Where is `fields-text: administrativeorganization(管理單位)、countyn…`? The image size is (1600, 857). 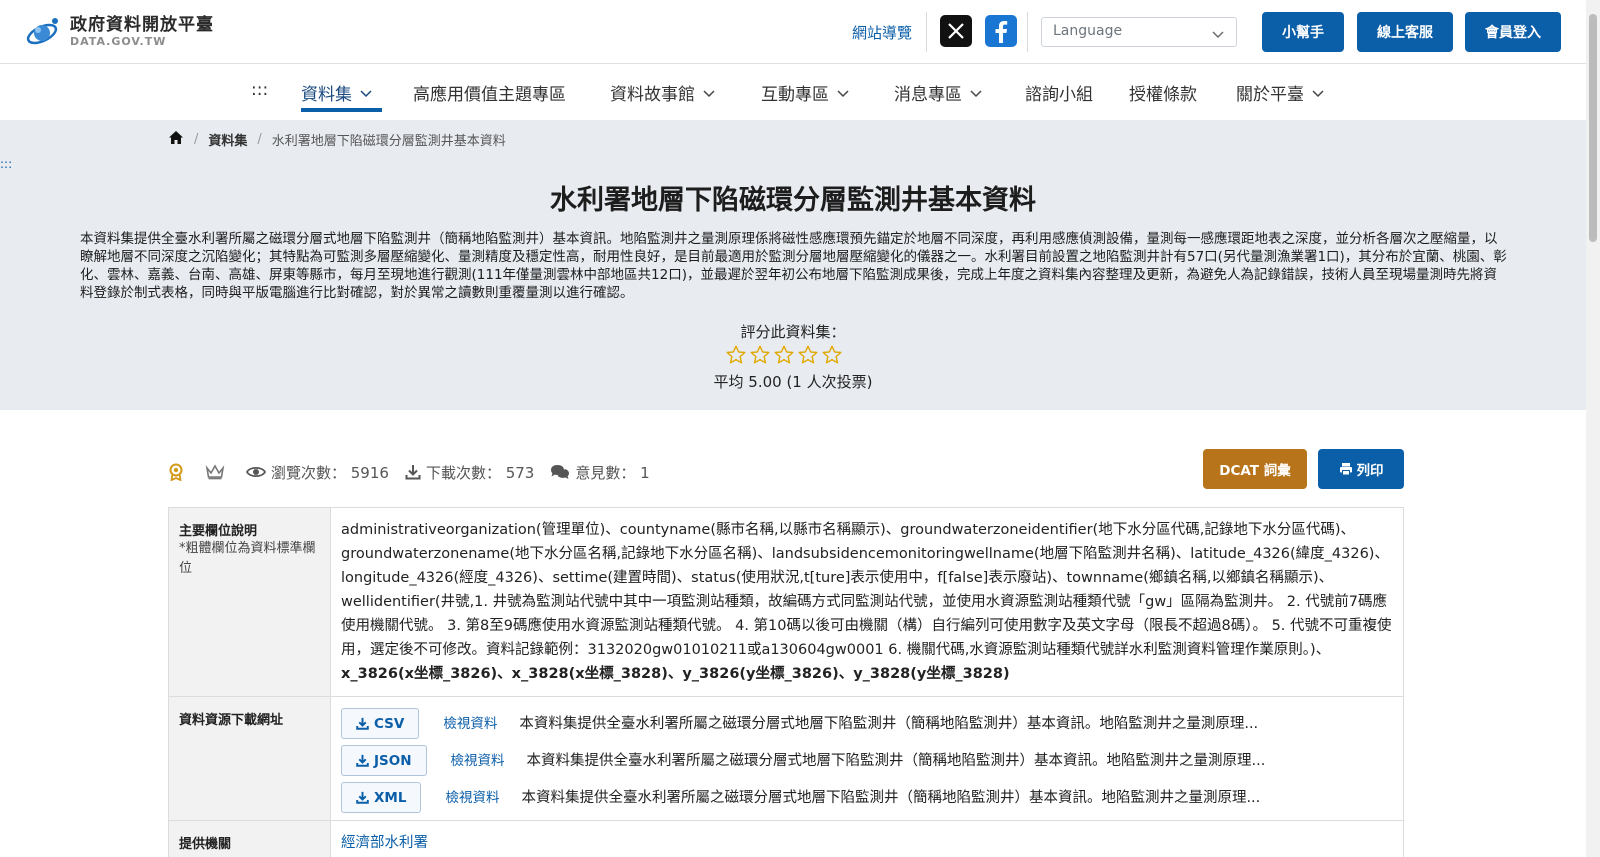
fields-text: administrativeorganization(管理單位)、countyn… is located at coordinates (866, 590).